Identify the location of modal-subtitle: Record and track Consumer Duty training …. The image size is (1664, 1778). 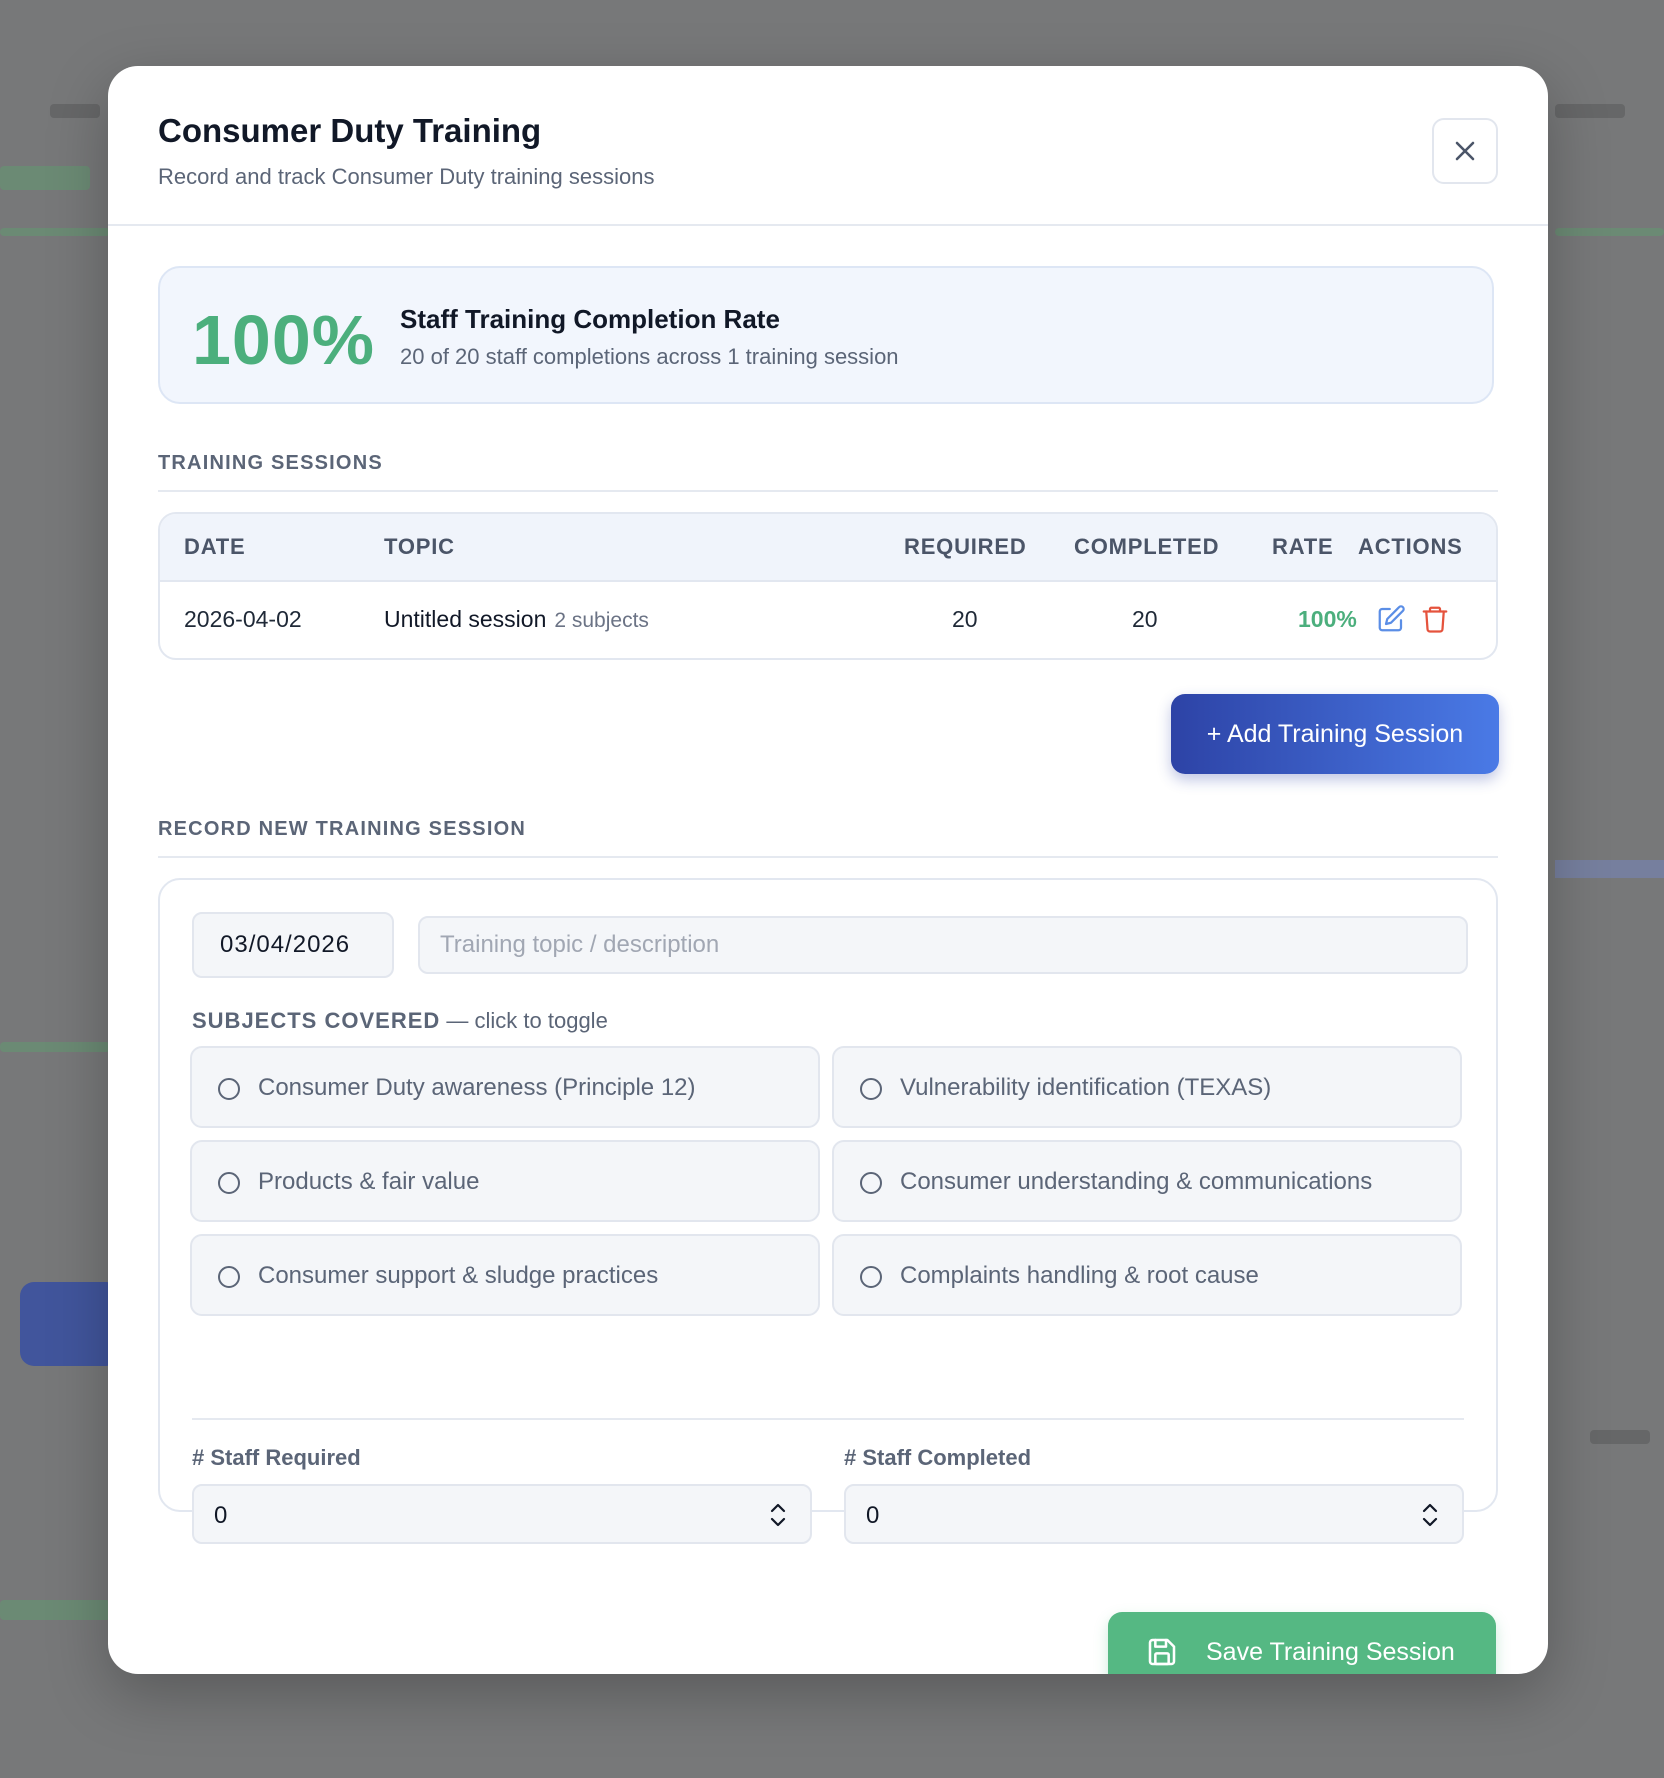
(406, 176).